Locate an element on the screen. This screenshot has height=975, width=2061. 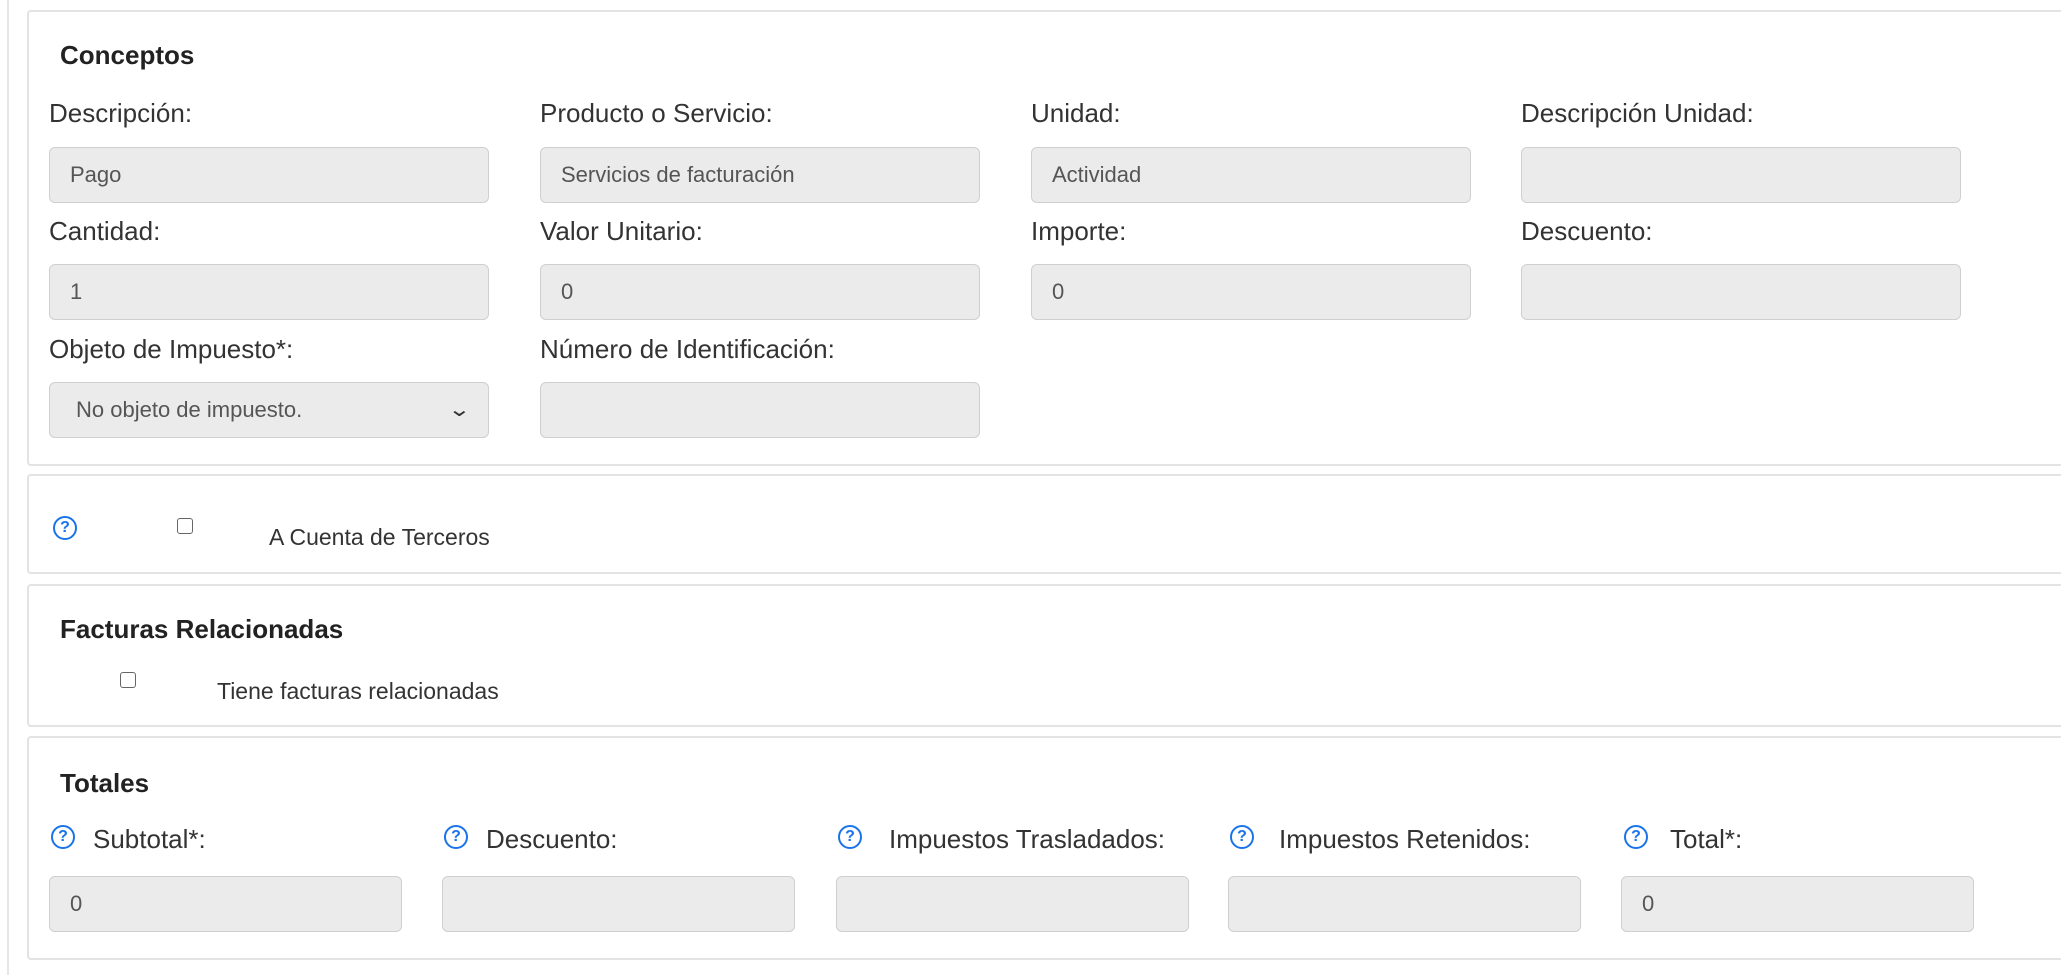
objeto-impuesto-selected-value: No objeto de impuesto. is located at coordinates (189, 409).